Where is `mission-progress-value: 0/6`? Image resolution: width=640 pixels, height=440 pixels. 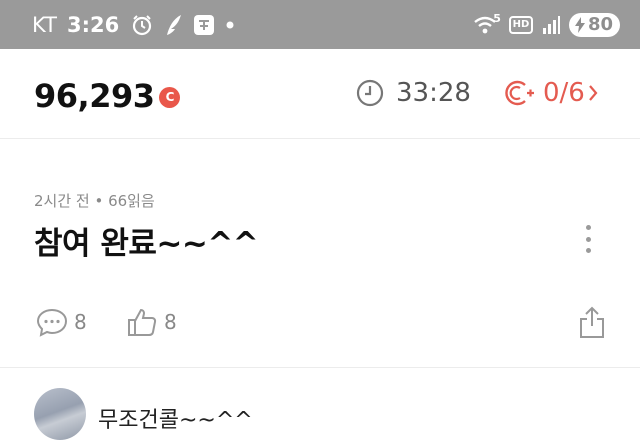 mission-progress-value: 0/6 is located at coordinates (564, 93).